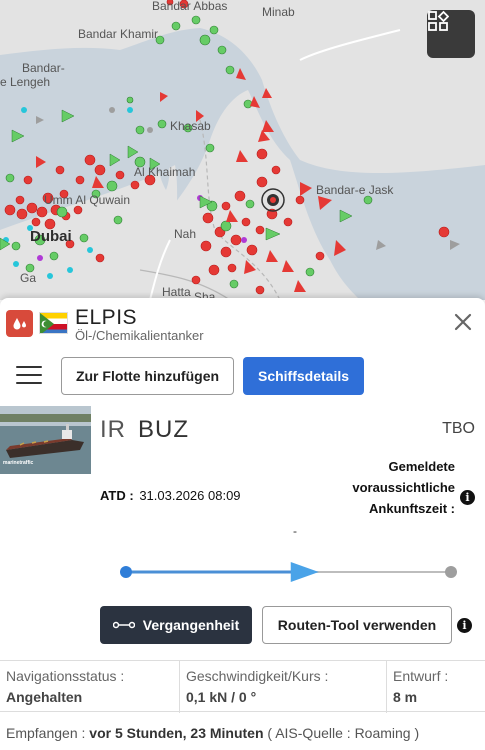 This screenshot has height=750, width=485. Describe the element at coordinates (242, 376) in the screenshot. I see `panel-toolbar: Zur Flotte hinzufügen Schiffsdetails` at that location.